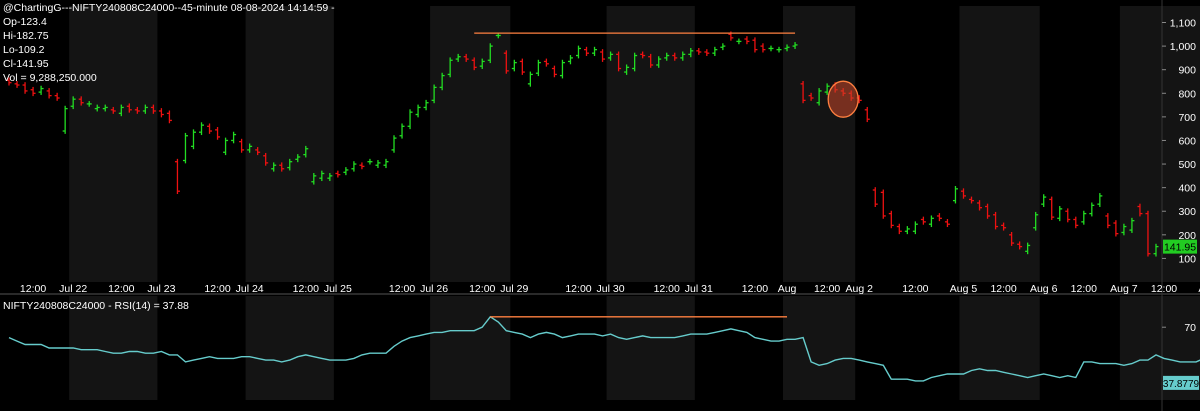  What do you see at coordinates (1180, 248) in the screenshot?
I see `last-price-label: 141.95` at bounding box center [1180, 248].